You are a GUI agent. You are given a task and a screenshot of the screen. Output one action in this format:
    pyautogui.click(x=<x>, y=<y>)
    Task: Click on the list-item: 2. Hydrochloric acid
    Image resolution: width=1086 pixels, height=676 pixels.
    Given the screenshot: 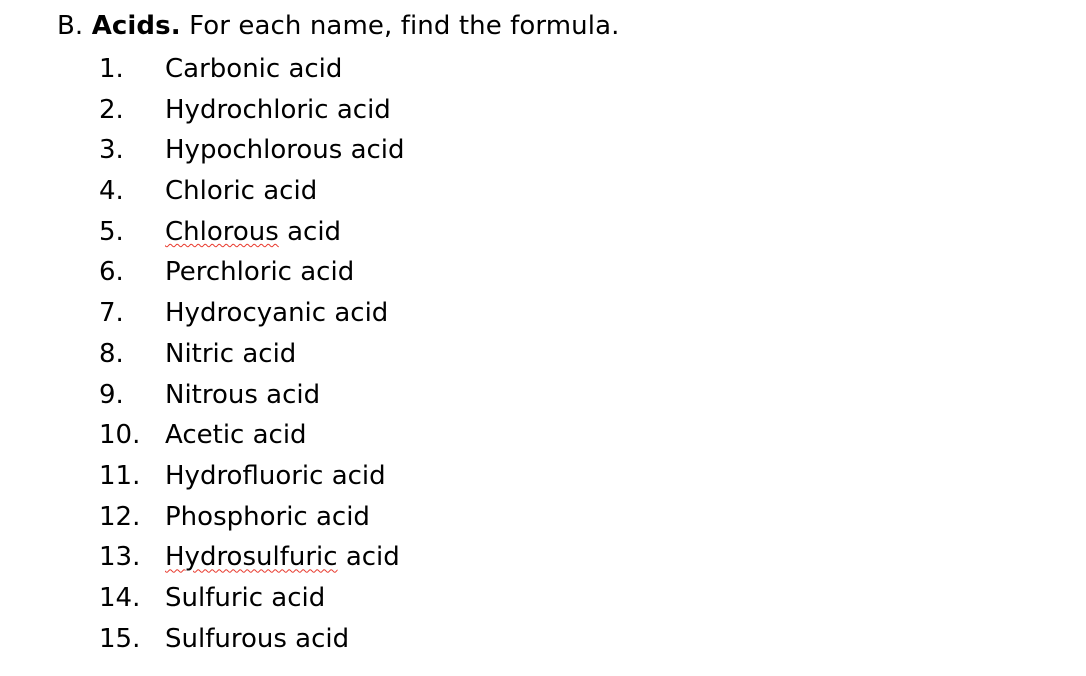 What is the action you would take?
    pyautogui.click(x=202, y=110)
    